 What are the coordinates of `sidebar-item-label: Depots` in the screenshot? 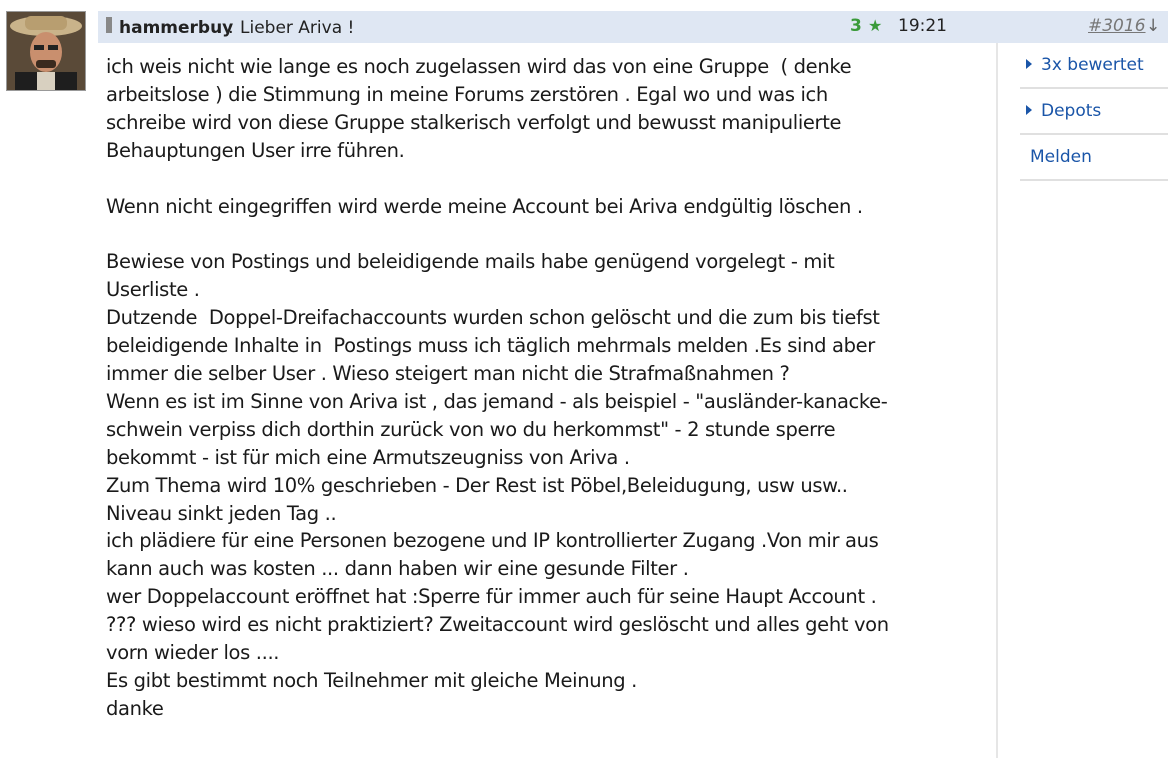 It's located at (1071, 111).